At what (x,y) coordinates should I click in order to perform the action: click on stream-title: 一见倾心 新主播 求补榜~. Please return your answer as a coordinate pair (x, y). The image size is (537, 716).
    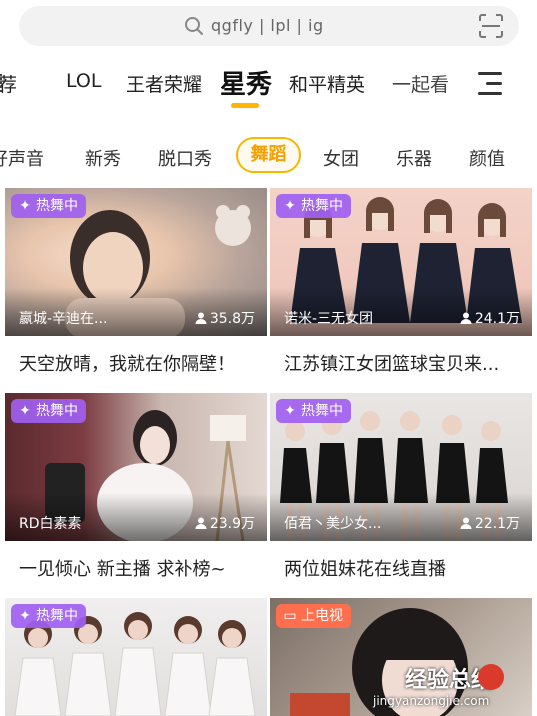
    Looking at the image, I should click on (122, 569).